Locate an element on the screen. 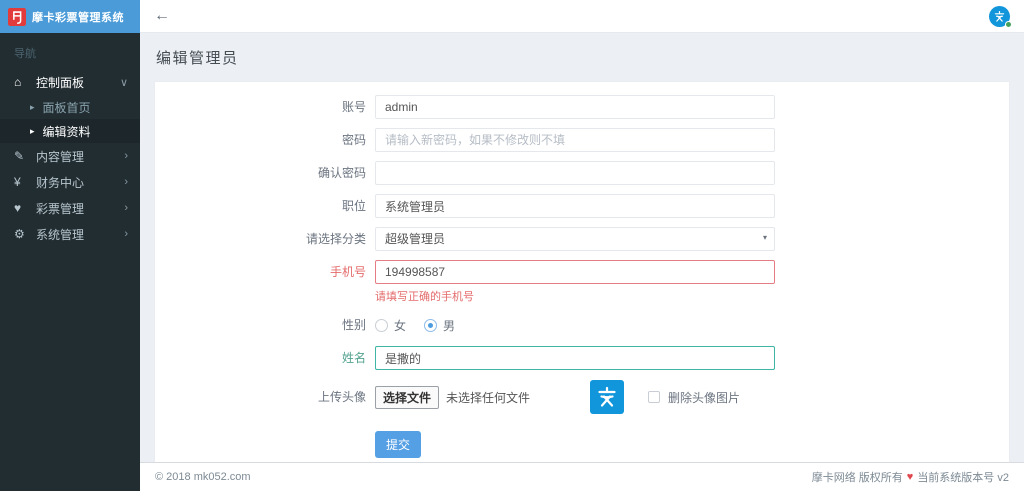 This screenshot has height=491, width=1024. sidebar-item-lottery-management: ♥ 彩票管理 › is located at coordinates (70, 208).